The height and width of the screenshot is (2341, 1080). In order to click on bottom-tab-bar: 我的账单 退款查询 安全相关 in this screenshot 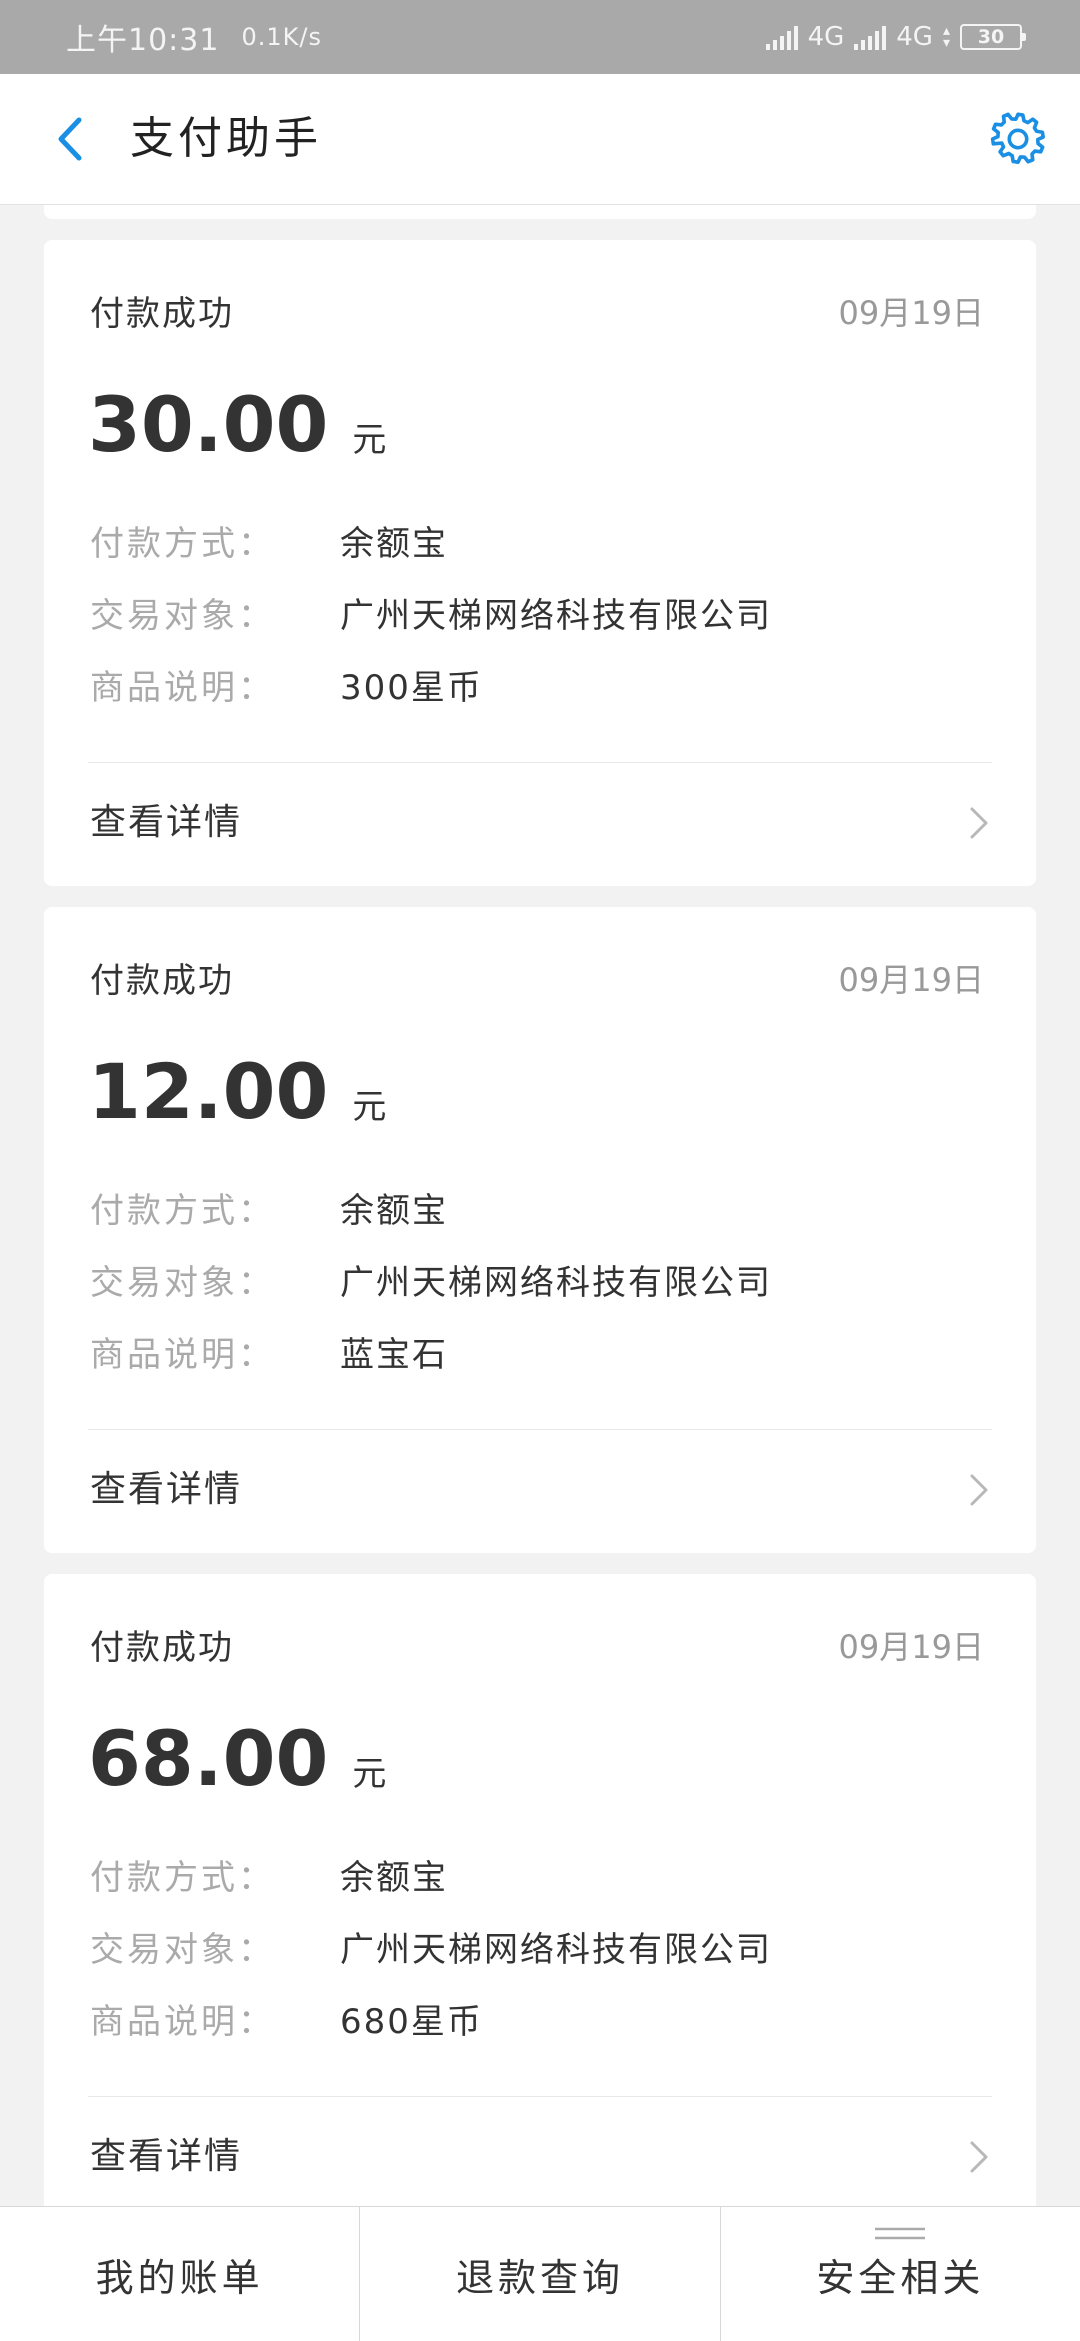, I will do `click(540, 2273)`.